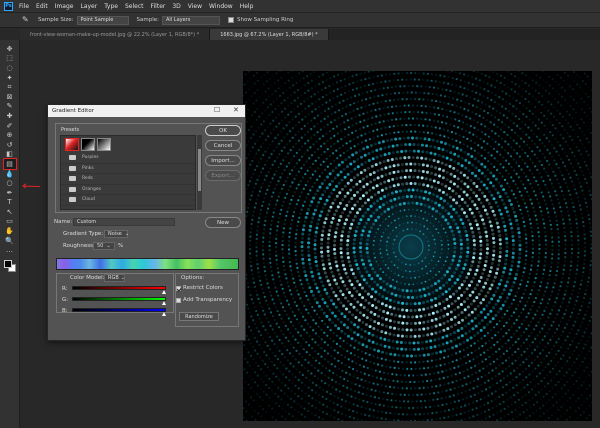 This screenshot has height=428, width=600. I want to click on brush-icon: ✐, so click(10, 126).